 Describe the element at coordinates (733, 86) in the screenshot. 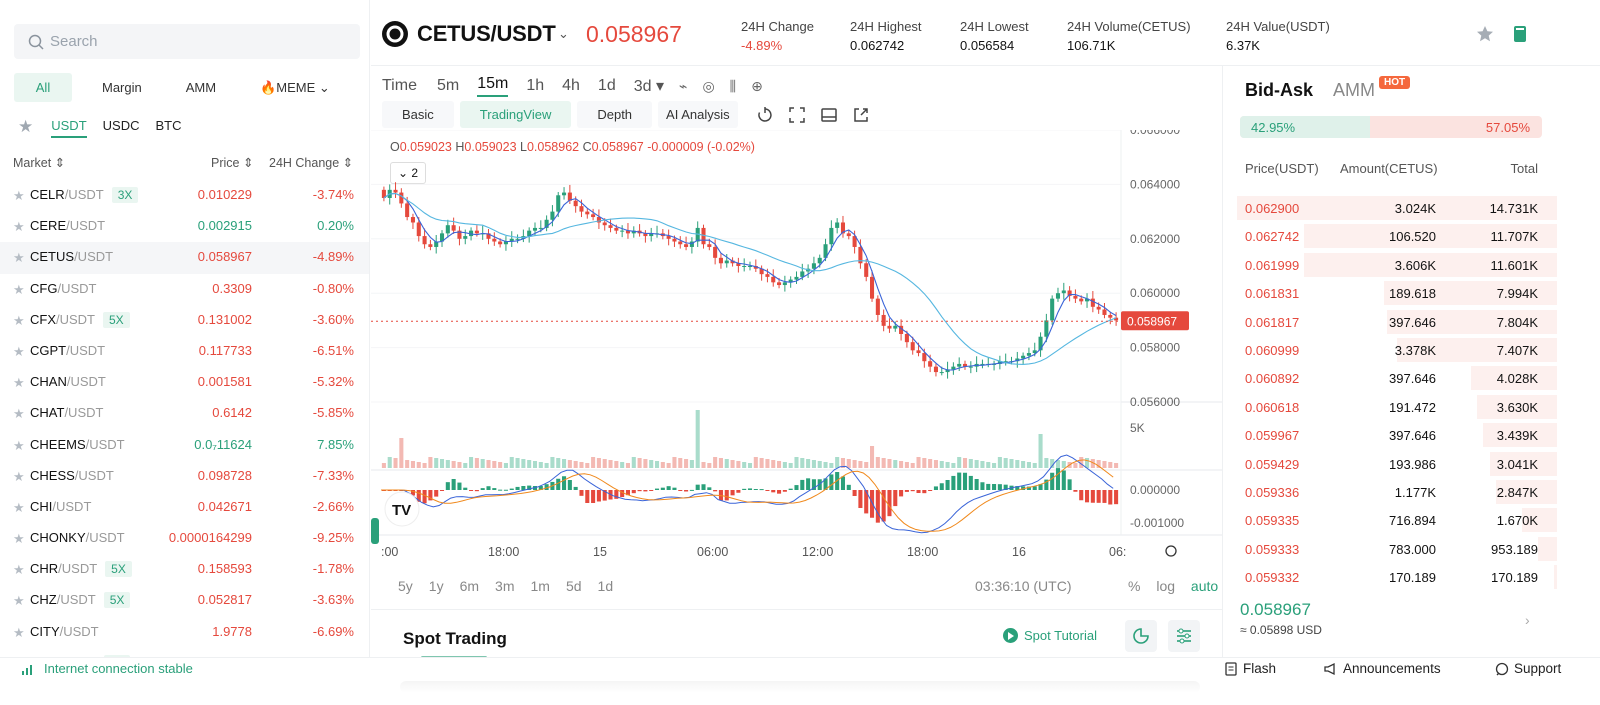

I see `candles-icon: ⫼` at that location.